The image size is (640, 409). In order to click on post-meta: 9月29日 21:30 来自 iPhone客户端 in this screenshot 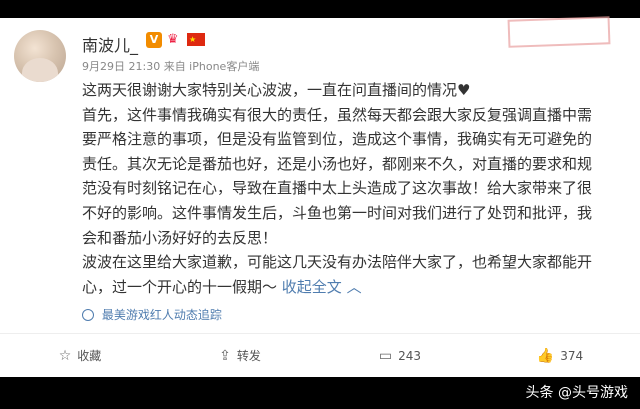, I will do `click(171, 66)`.